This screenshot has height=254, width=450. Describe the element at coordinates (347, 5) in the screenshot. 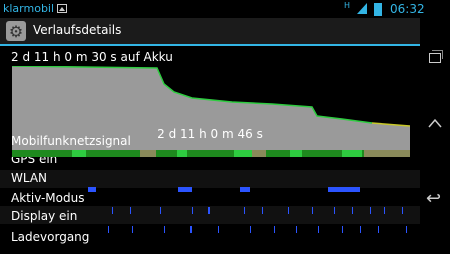

I see `network-type-indicator: H` at that location.